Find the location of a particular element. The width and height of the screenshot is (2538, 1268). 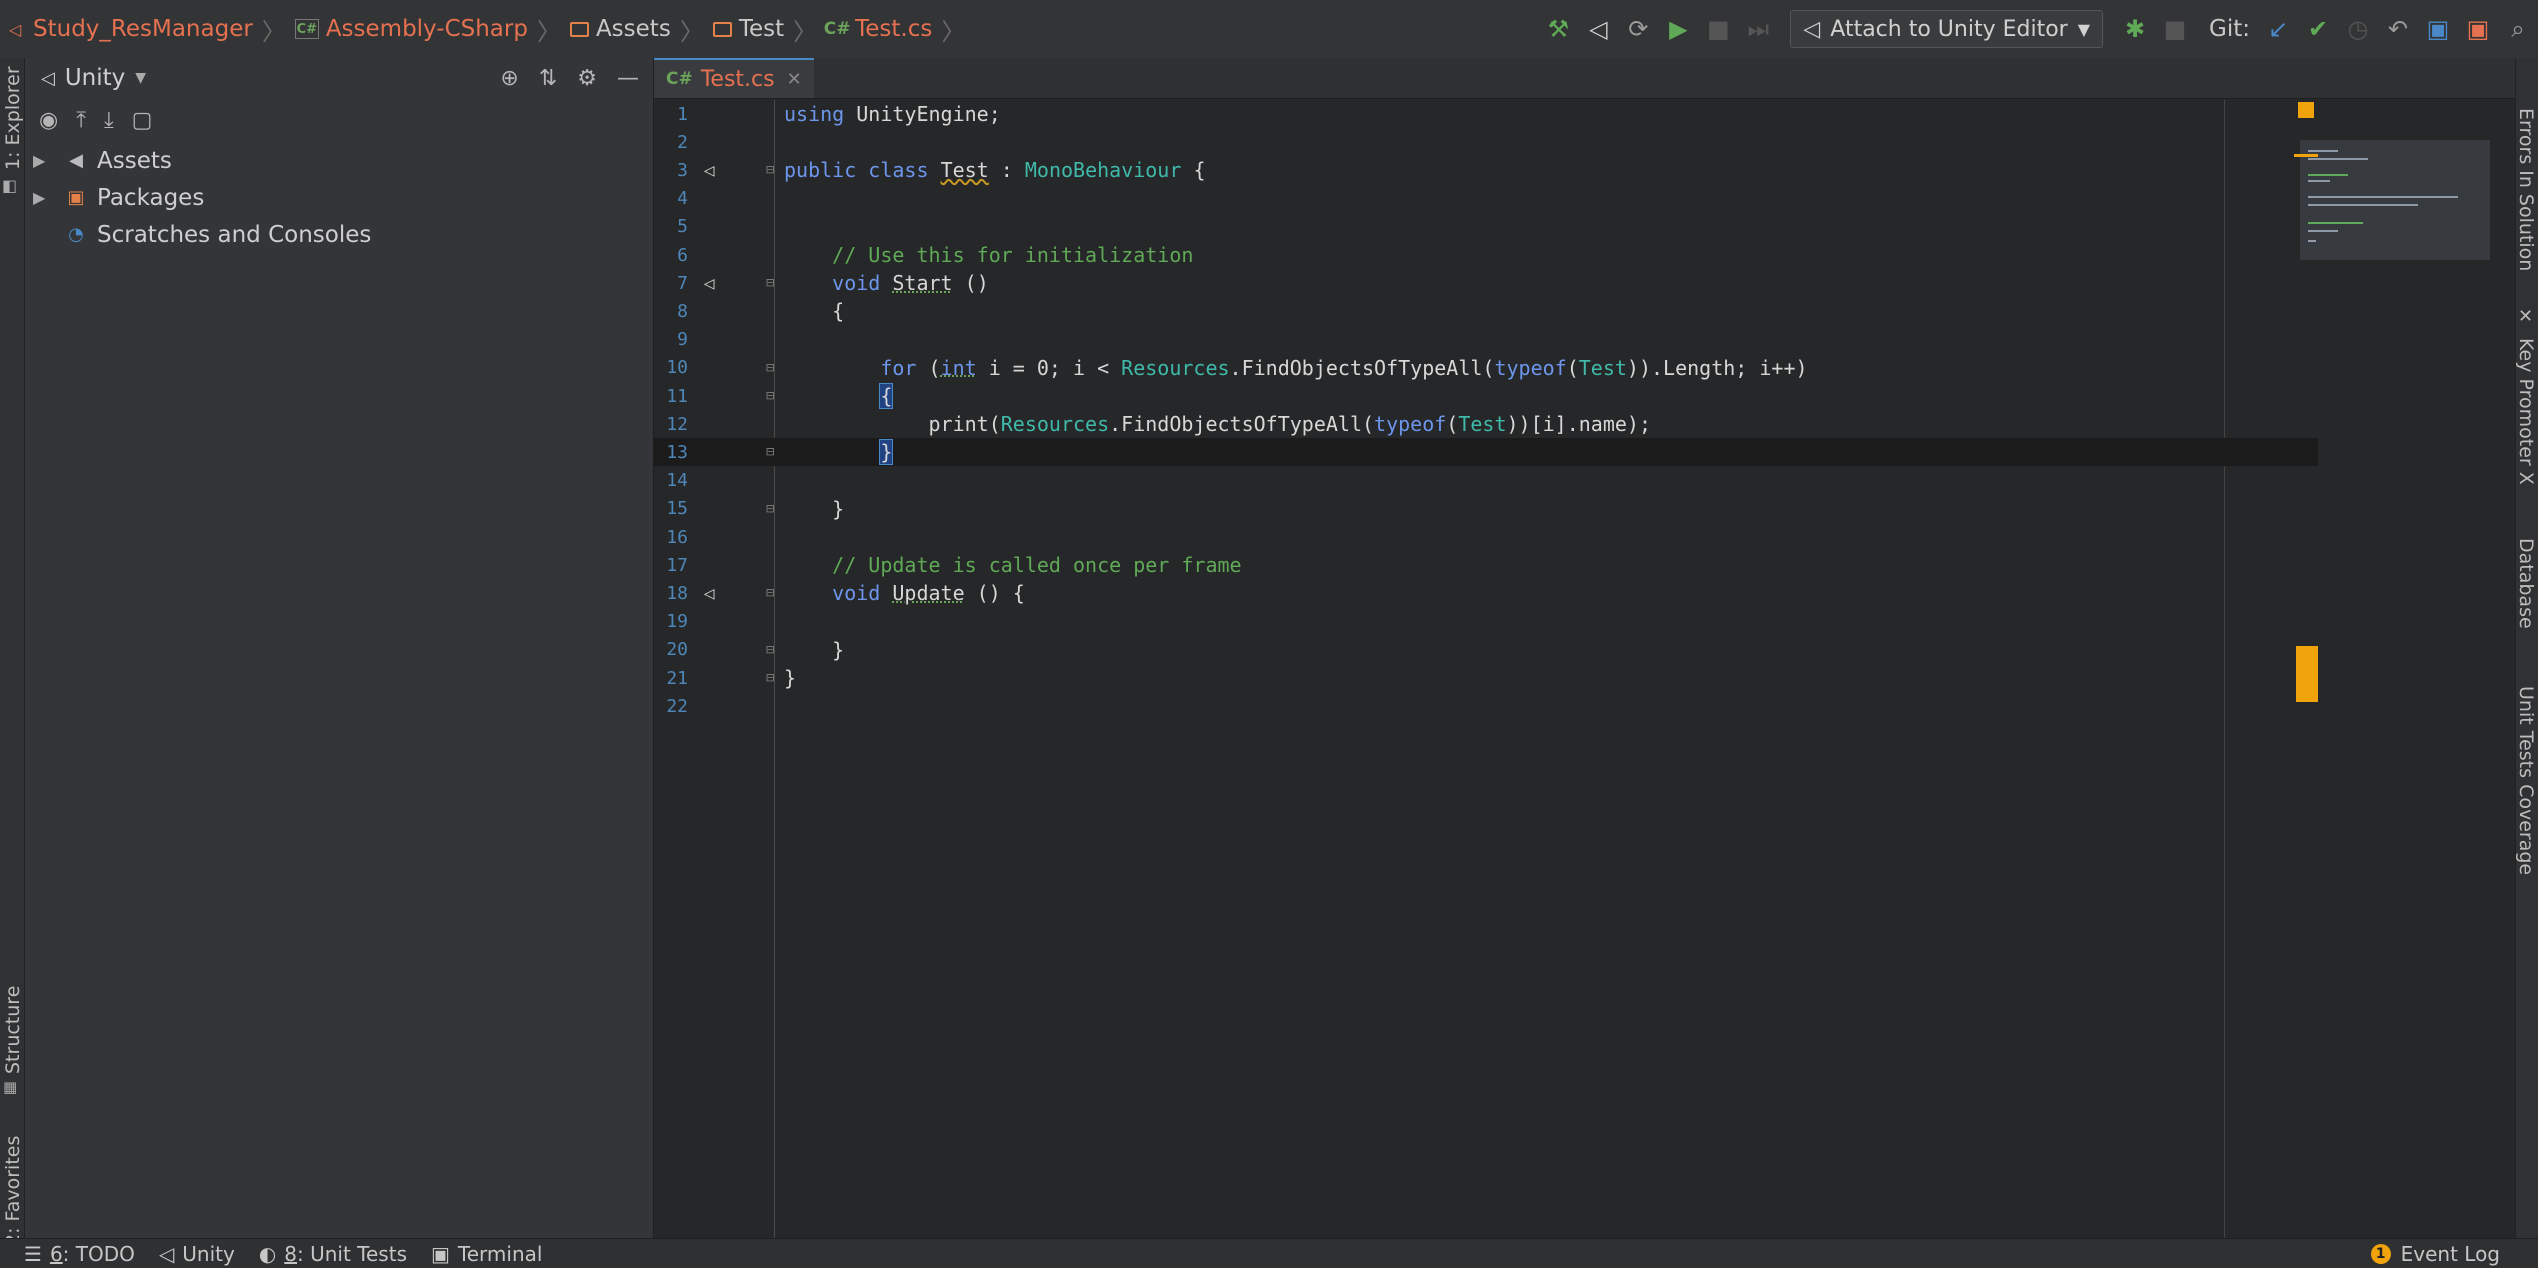

minimize-icon: — is located at coordinates (628, 78).